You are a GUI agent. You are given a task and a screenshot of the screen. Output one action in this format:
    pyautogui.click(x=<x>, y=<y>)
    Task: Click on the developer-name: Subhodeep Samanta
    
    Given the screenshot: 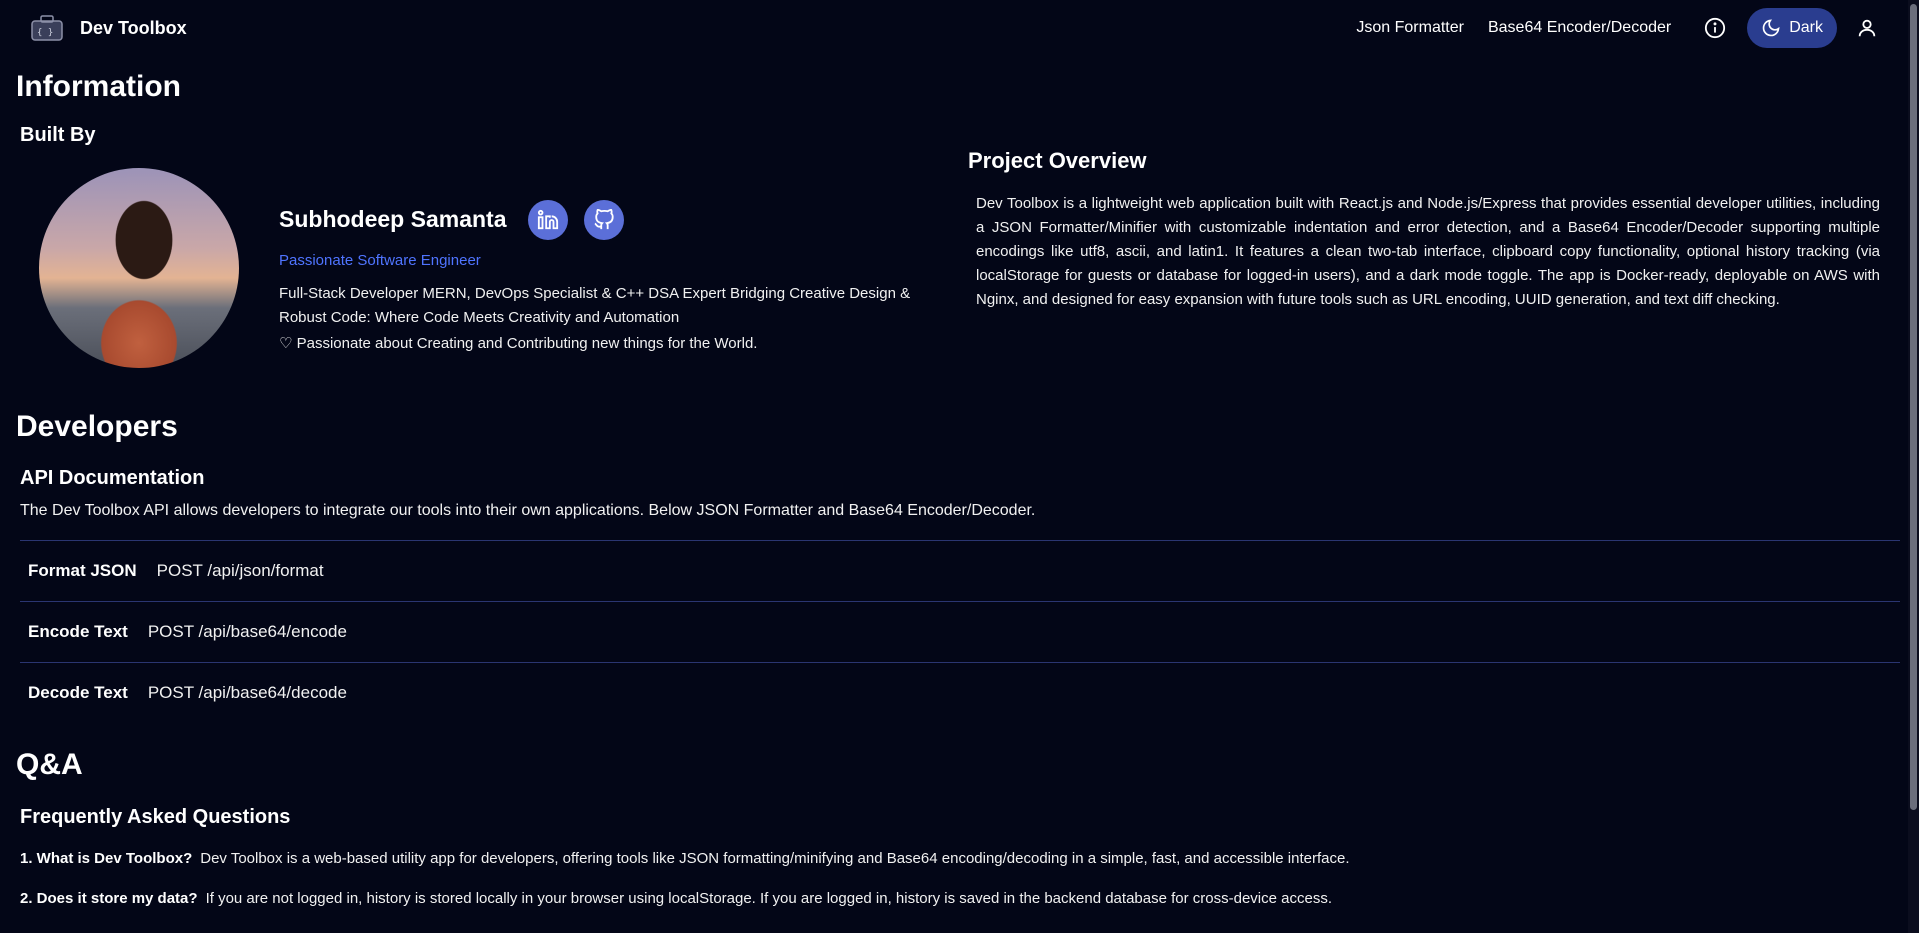 What is the action you would take?
    pyautogui.click(x=393, y=219)
    